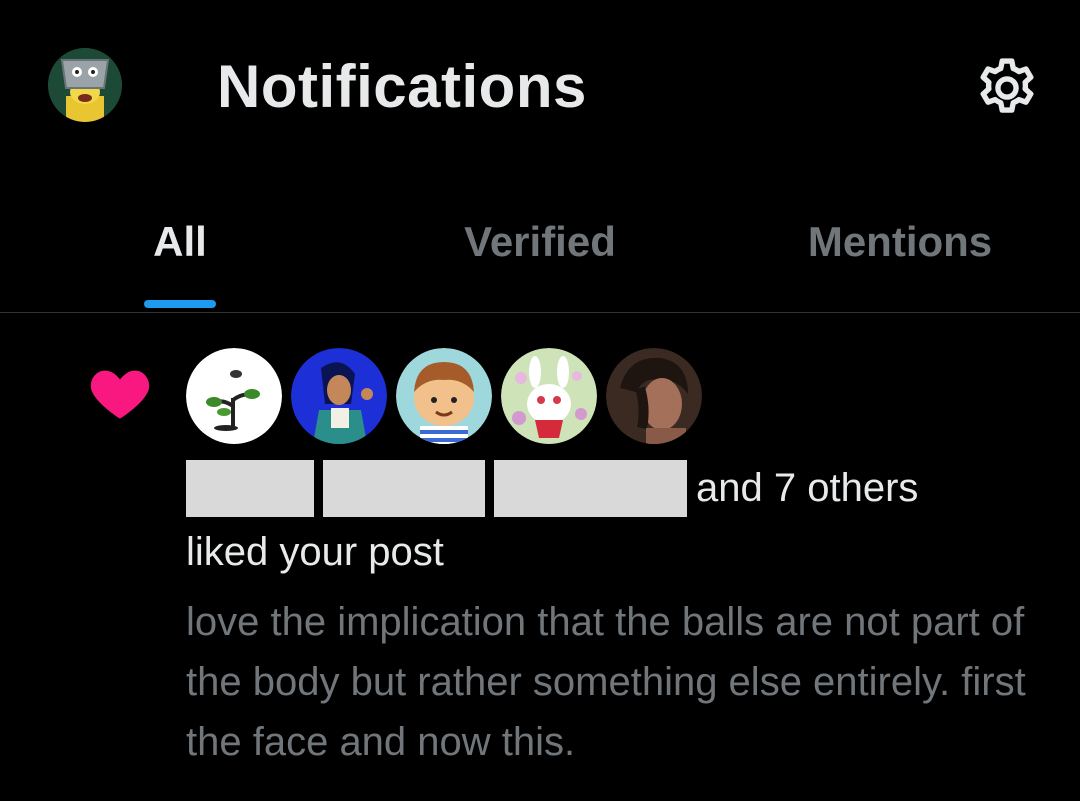 This screenshot has height=801, width=1080. What do you see at coordinates (402, 86) in the screenshot?
I see `page-title: Notifications` at bounding box center [402, 86].